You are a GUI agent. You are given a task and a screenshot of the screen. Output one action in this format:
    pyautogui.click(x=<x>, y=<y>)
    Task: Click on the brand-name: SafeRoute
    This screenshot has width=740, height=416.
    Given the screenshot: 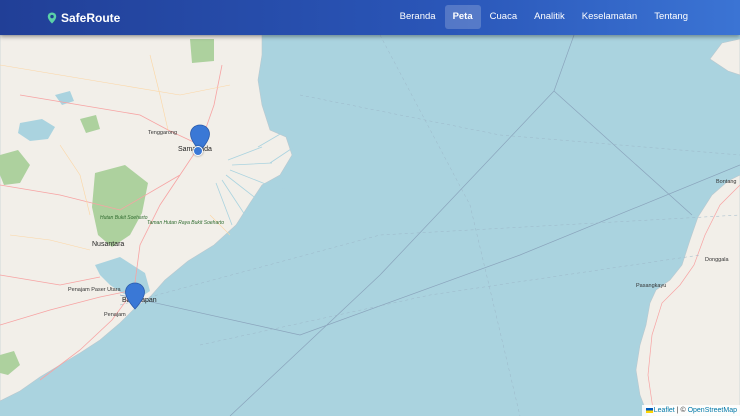 What is the action you would take?
    pyautogui.click(x=91, y=17)
    